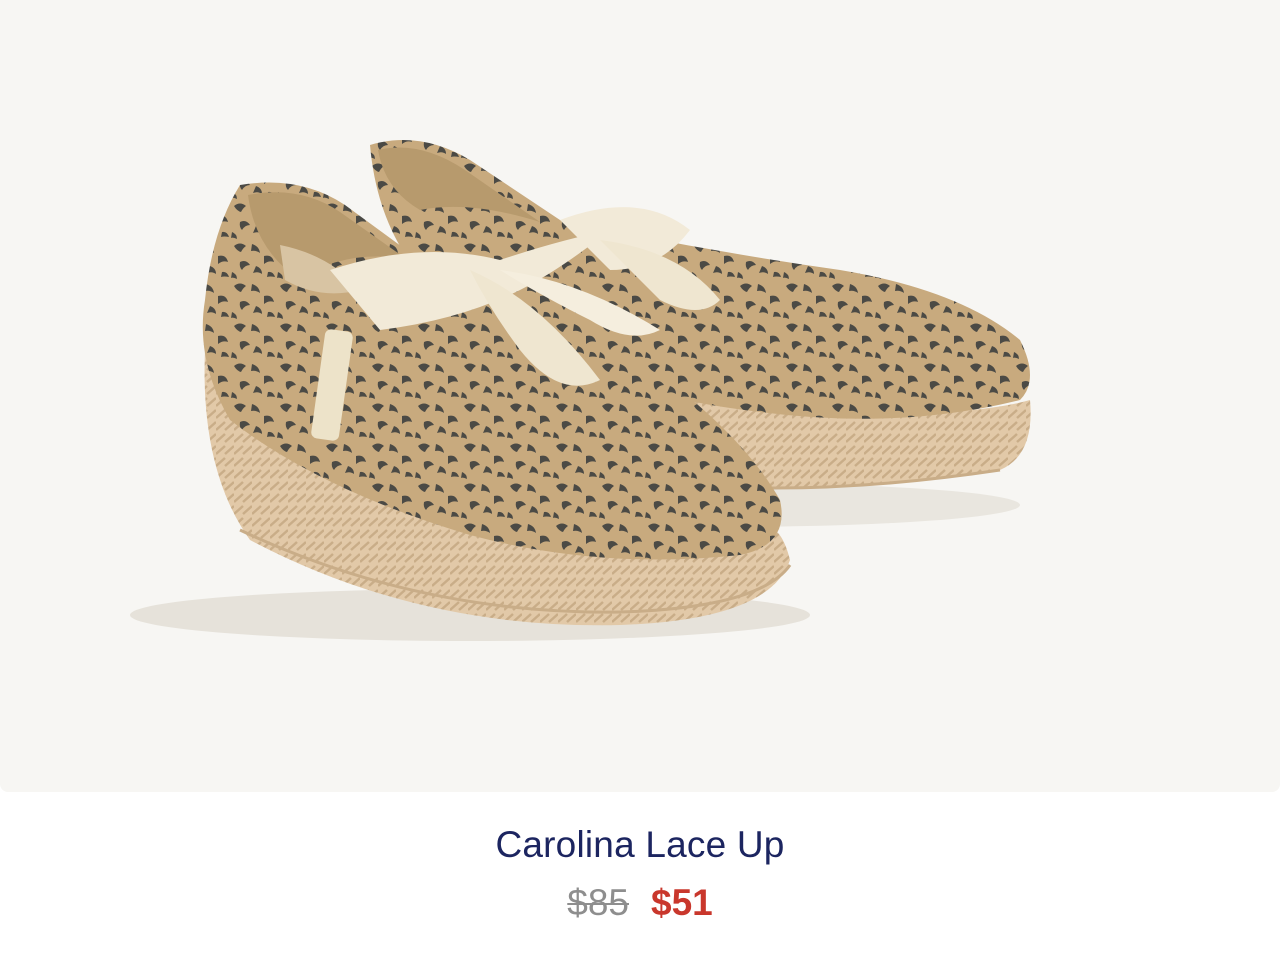 The width and height of the screenshot is (1280, 980). What do you see at coordinates (640, 903) in the screenshot?
I see `price-row: $85 $51` at bounding box center [640, 903].